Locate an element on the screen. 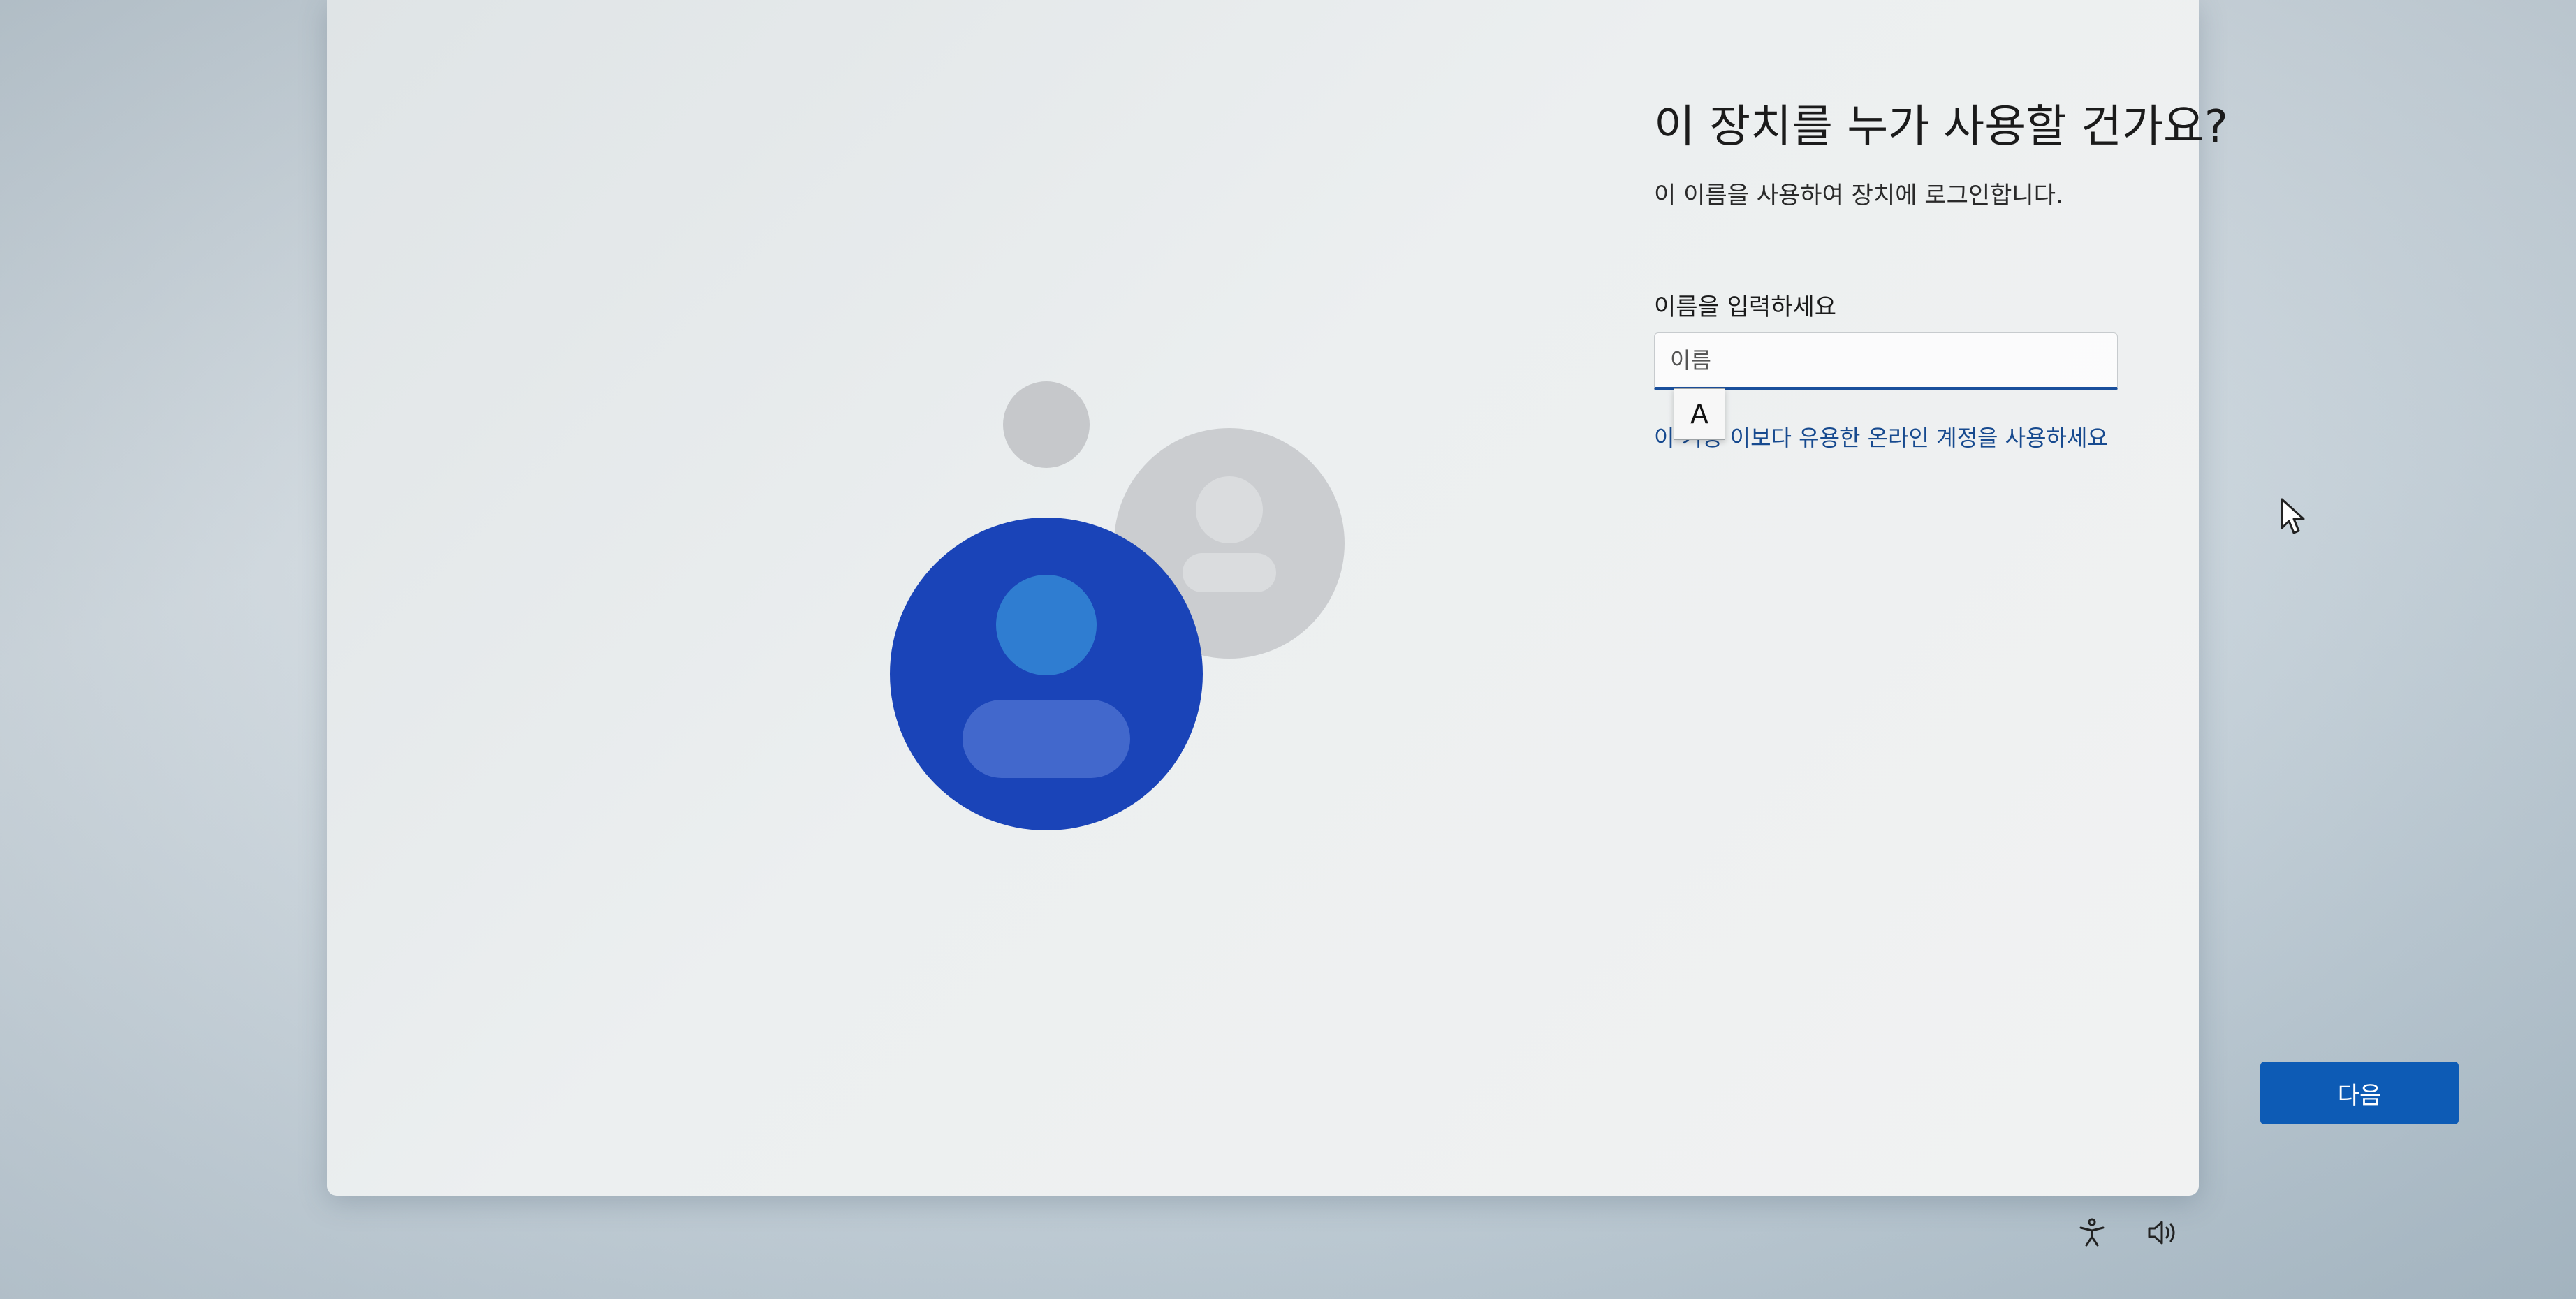  blue-avatar is located at coordinates (1046, 674).